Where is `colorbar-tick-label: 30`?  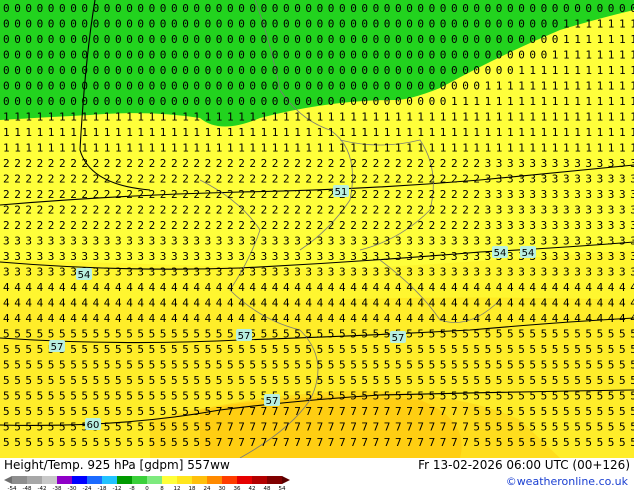
colorbar-tick-label: 30 is located at coordinates (222, 488).